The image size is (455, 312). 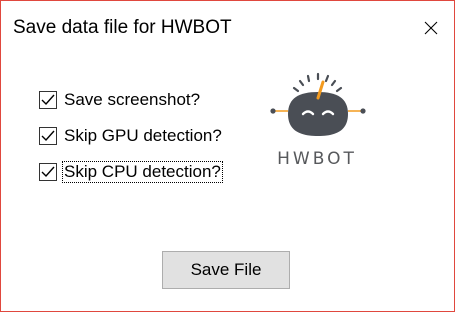 I want to click on skip-cpu-detection-label: Skip CPU detection?, so click(x=142, y=172).